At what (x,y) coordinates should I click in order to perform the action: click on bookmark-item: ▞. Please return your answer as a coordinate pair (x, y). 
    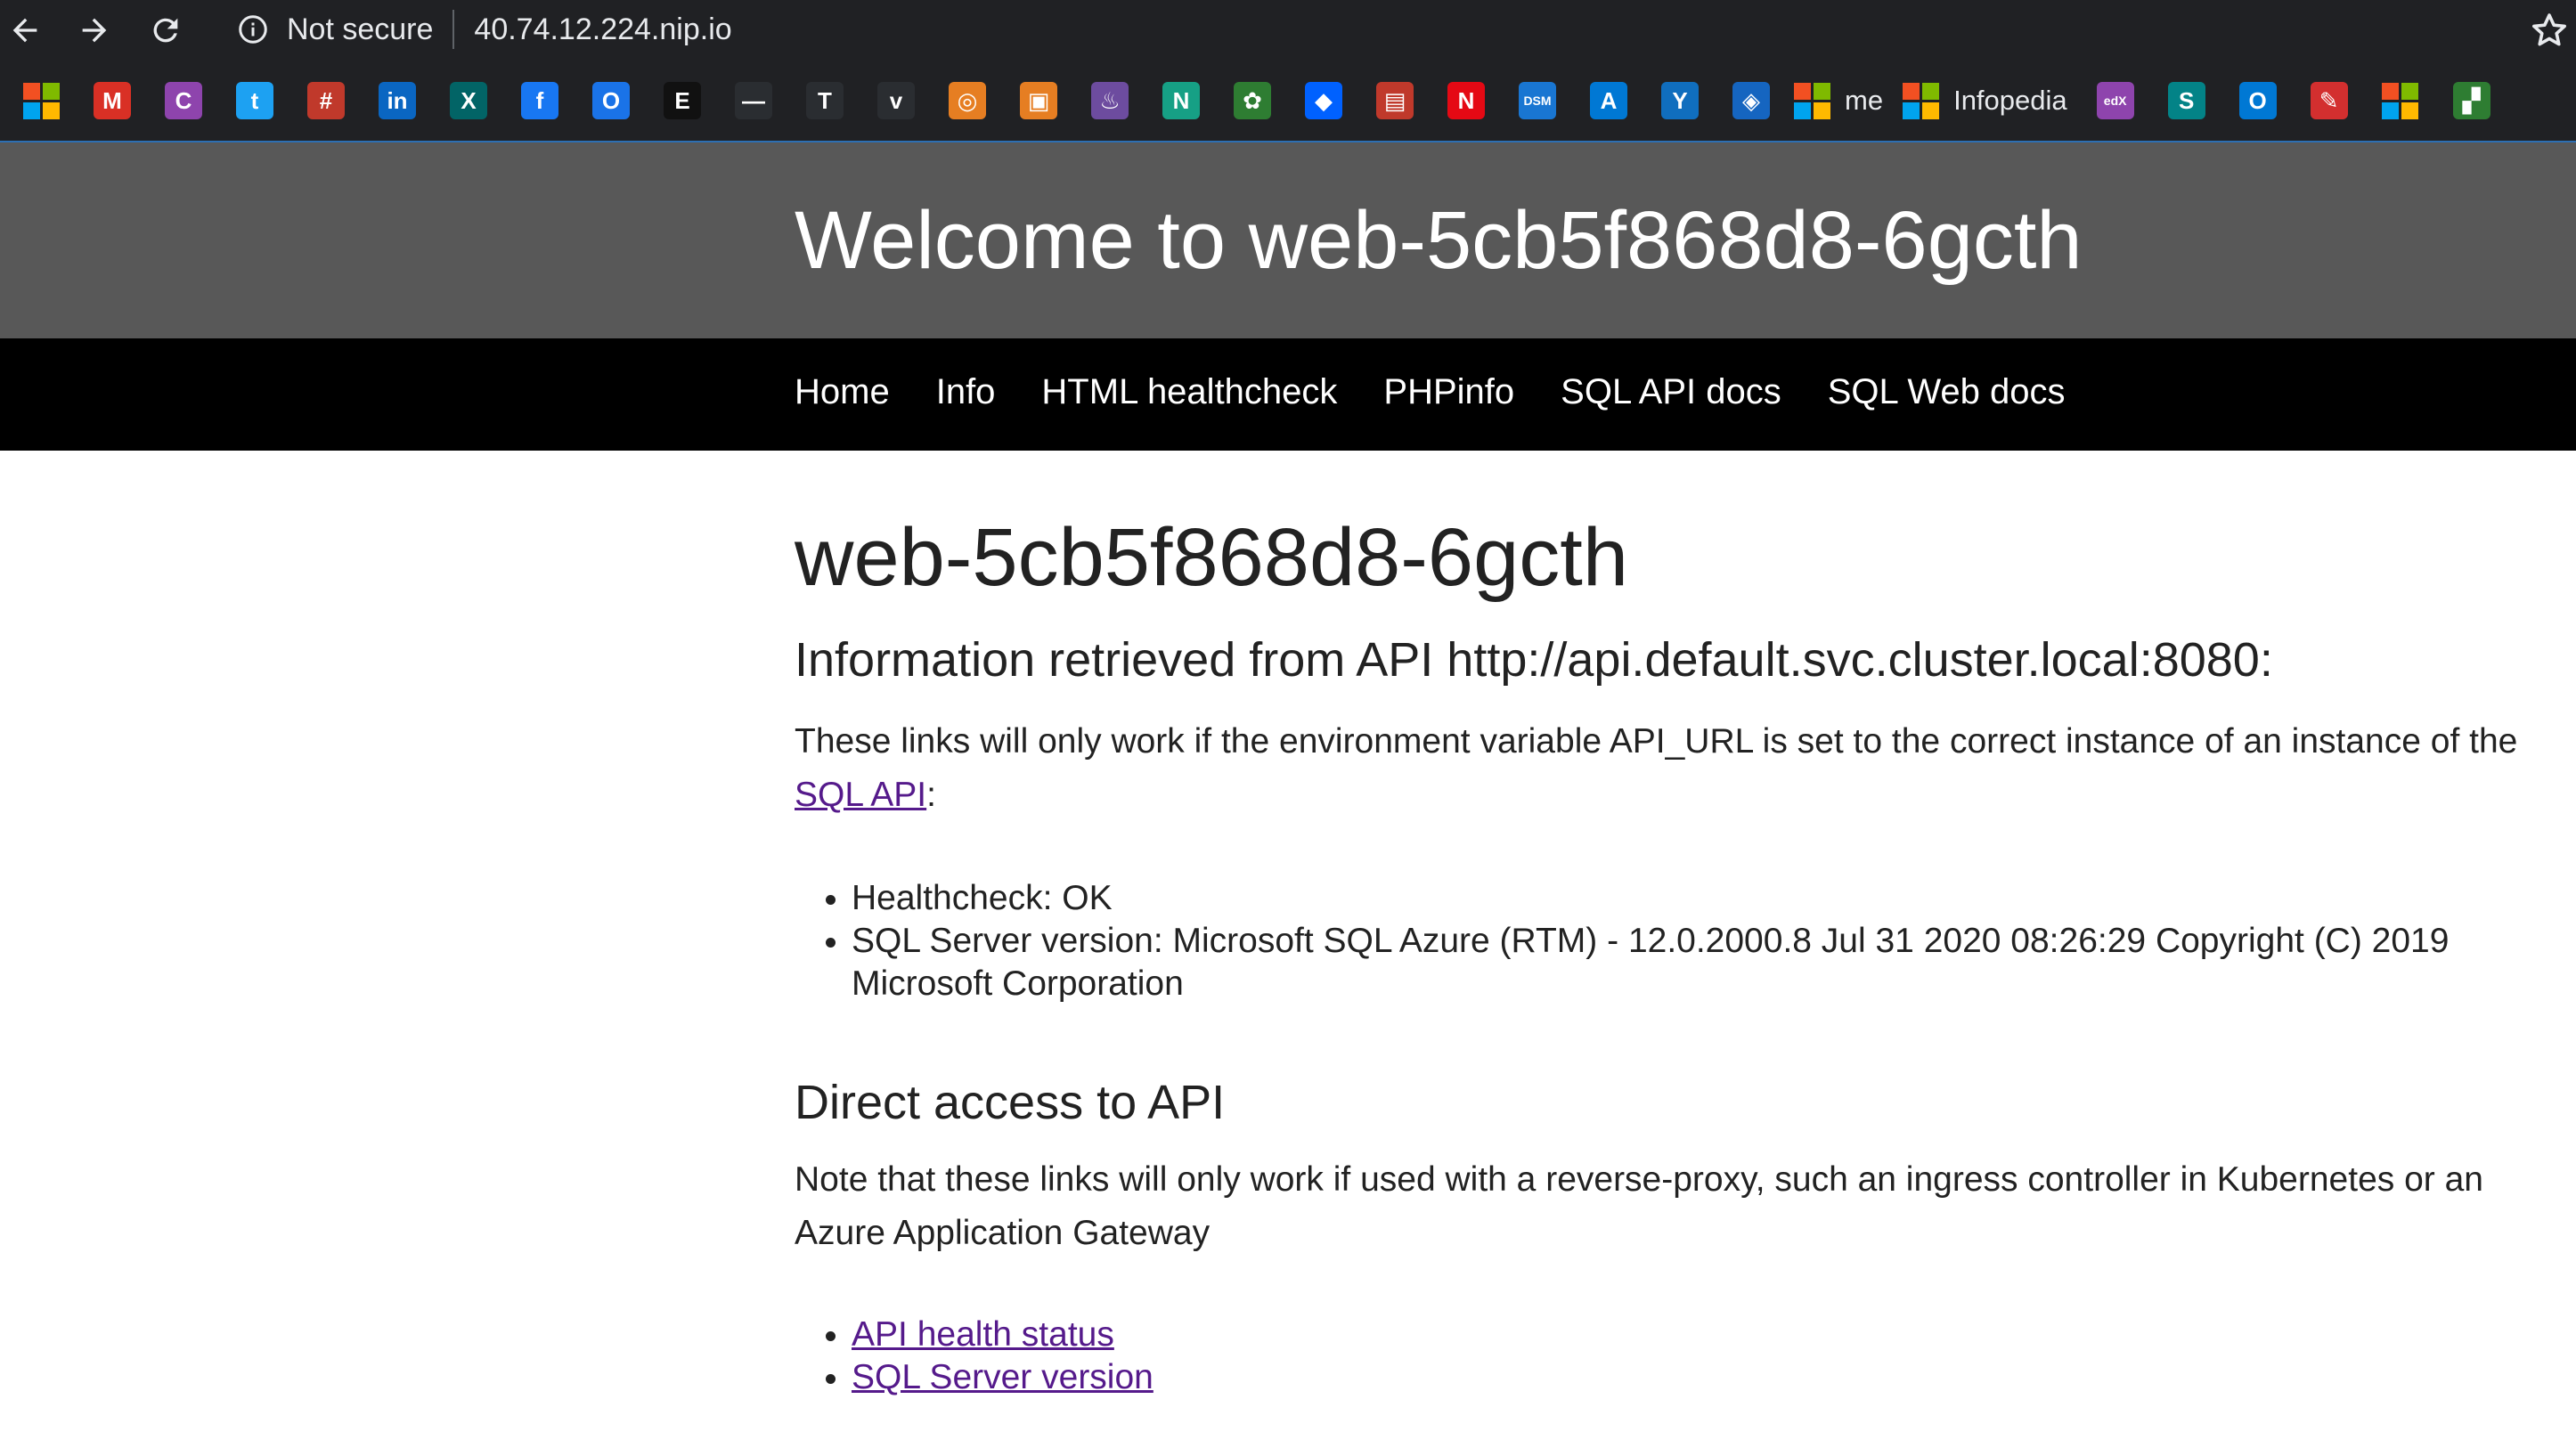
    Looking at the image, I should click on (2472, 100).